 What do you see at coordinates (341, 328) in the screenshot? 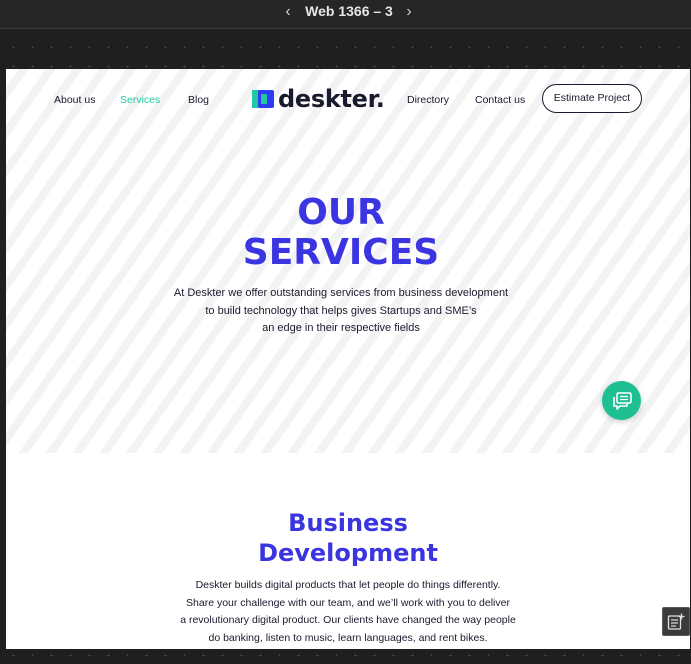
I see `hero-description-line: an edge in their respective fields` at bounding box center [341, 328].